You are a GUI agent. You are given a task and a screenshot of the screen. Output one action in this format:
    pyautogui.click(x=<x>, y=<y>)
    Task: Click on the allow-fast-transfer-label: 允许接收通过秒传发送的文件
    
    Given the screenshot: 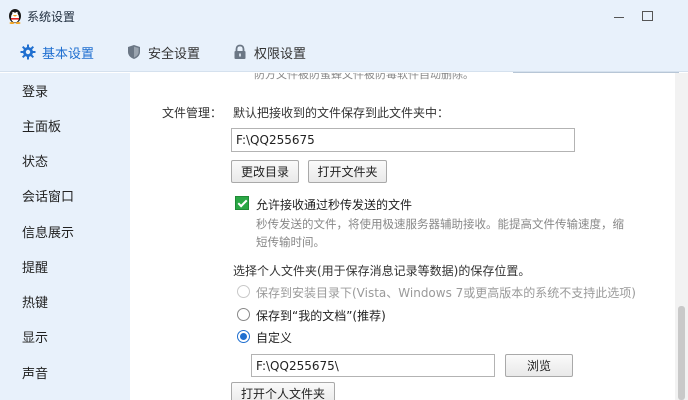 What is the action you would take?
    pyautogui.click(x=334, y=204)
    